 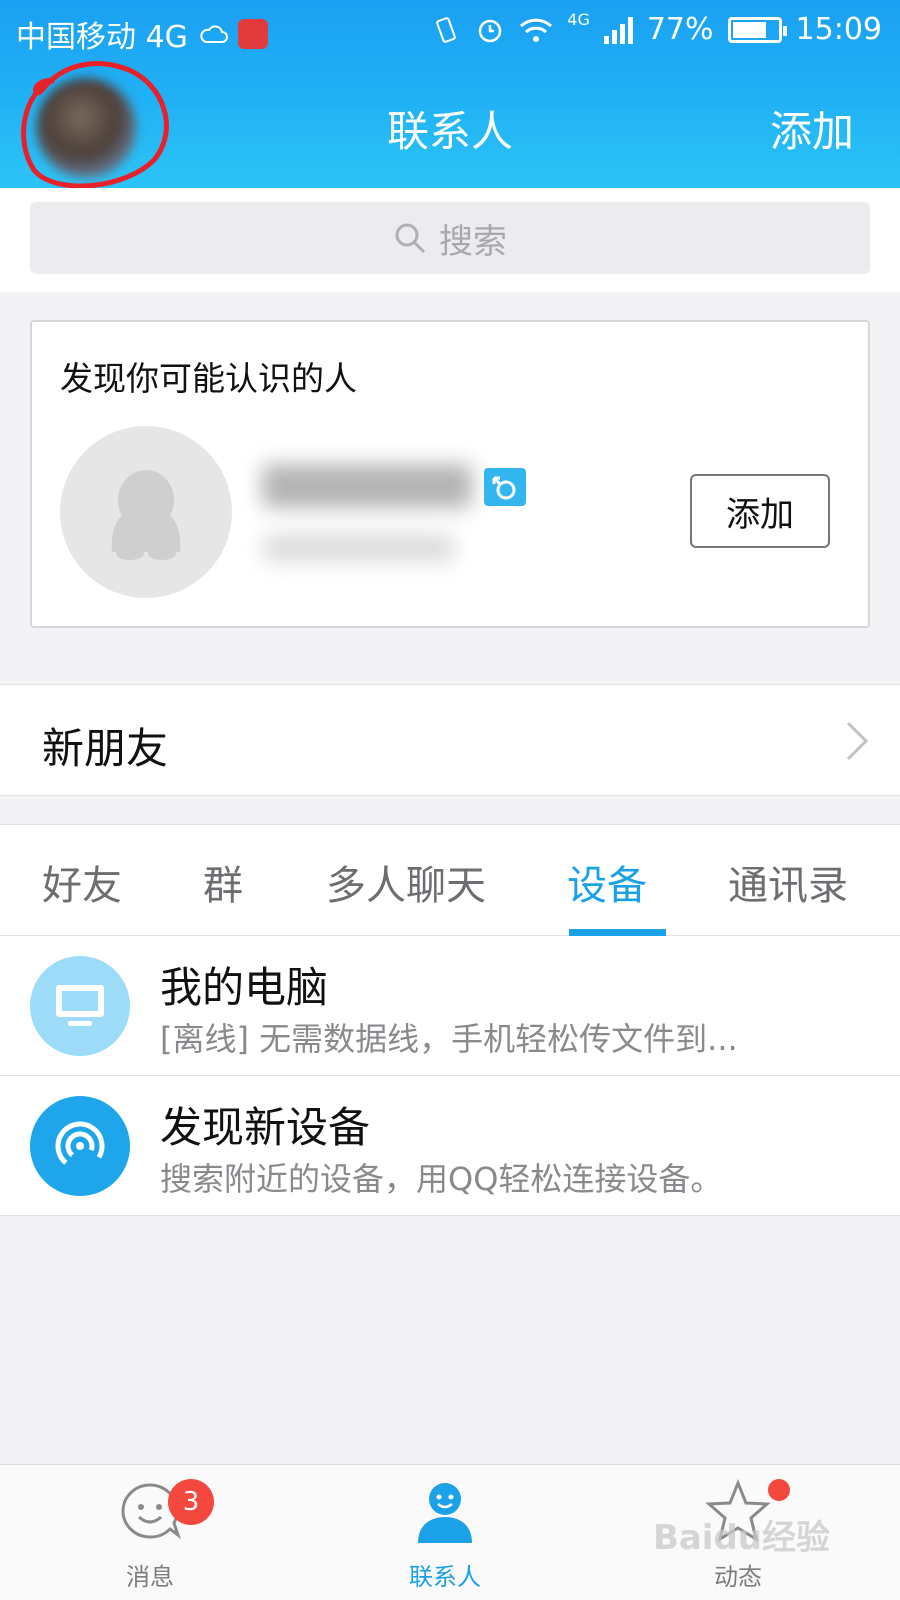 I want to click on tab-groups: 群, so click(x=223, y=882).